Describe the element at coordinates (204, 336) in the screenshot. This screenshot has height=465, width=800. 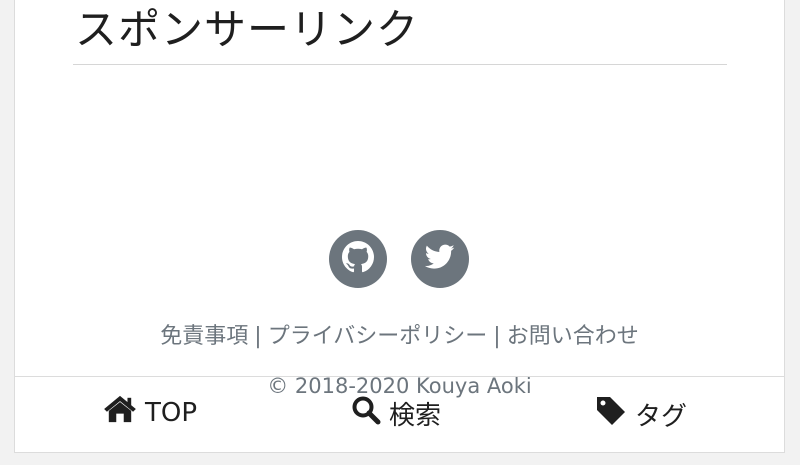
I see `disclaimer-link: 免責事項` at that location.